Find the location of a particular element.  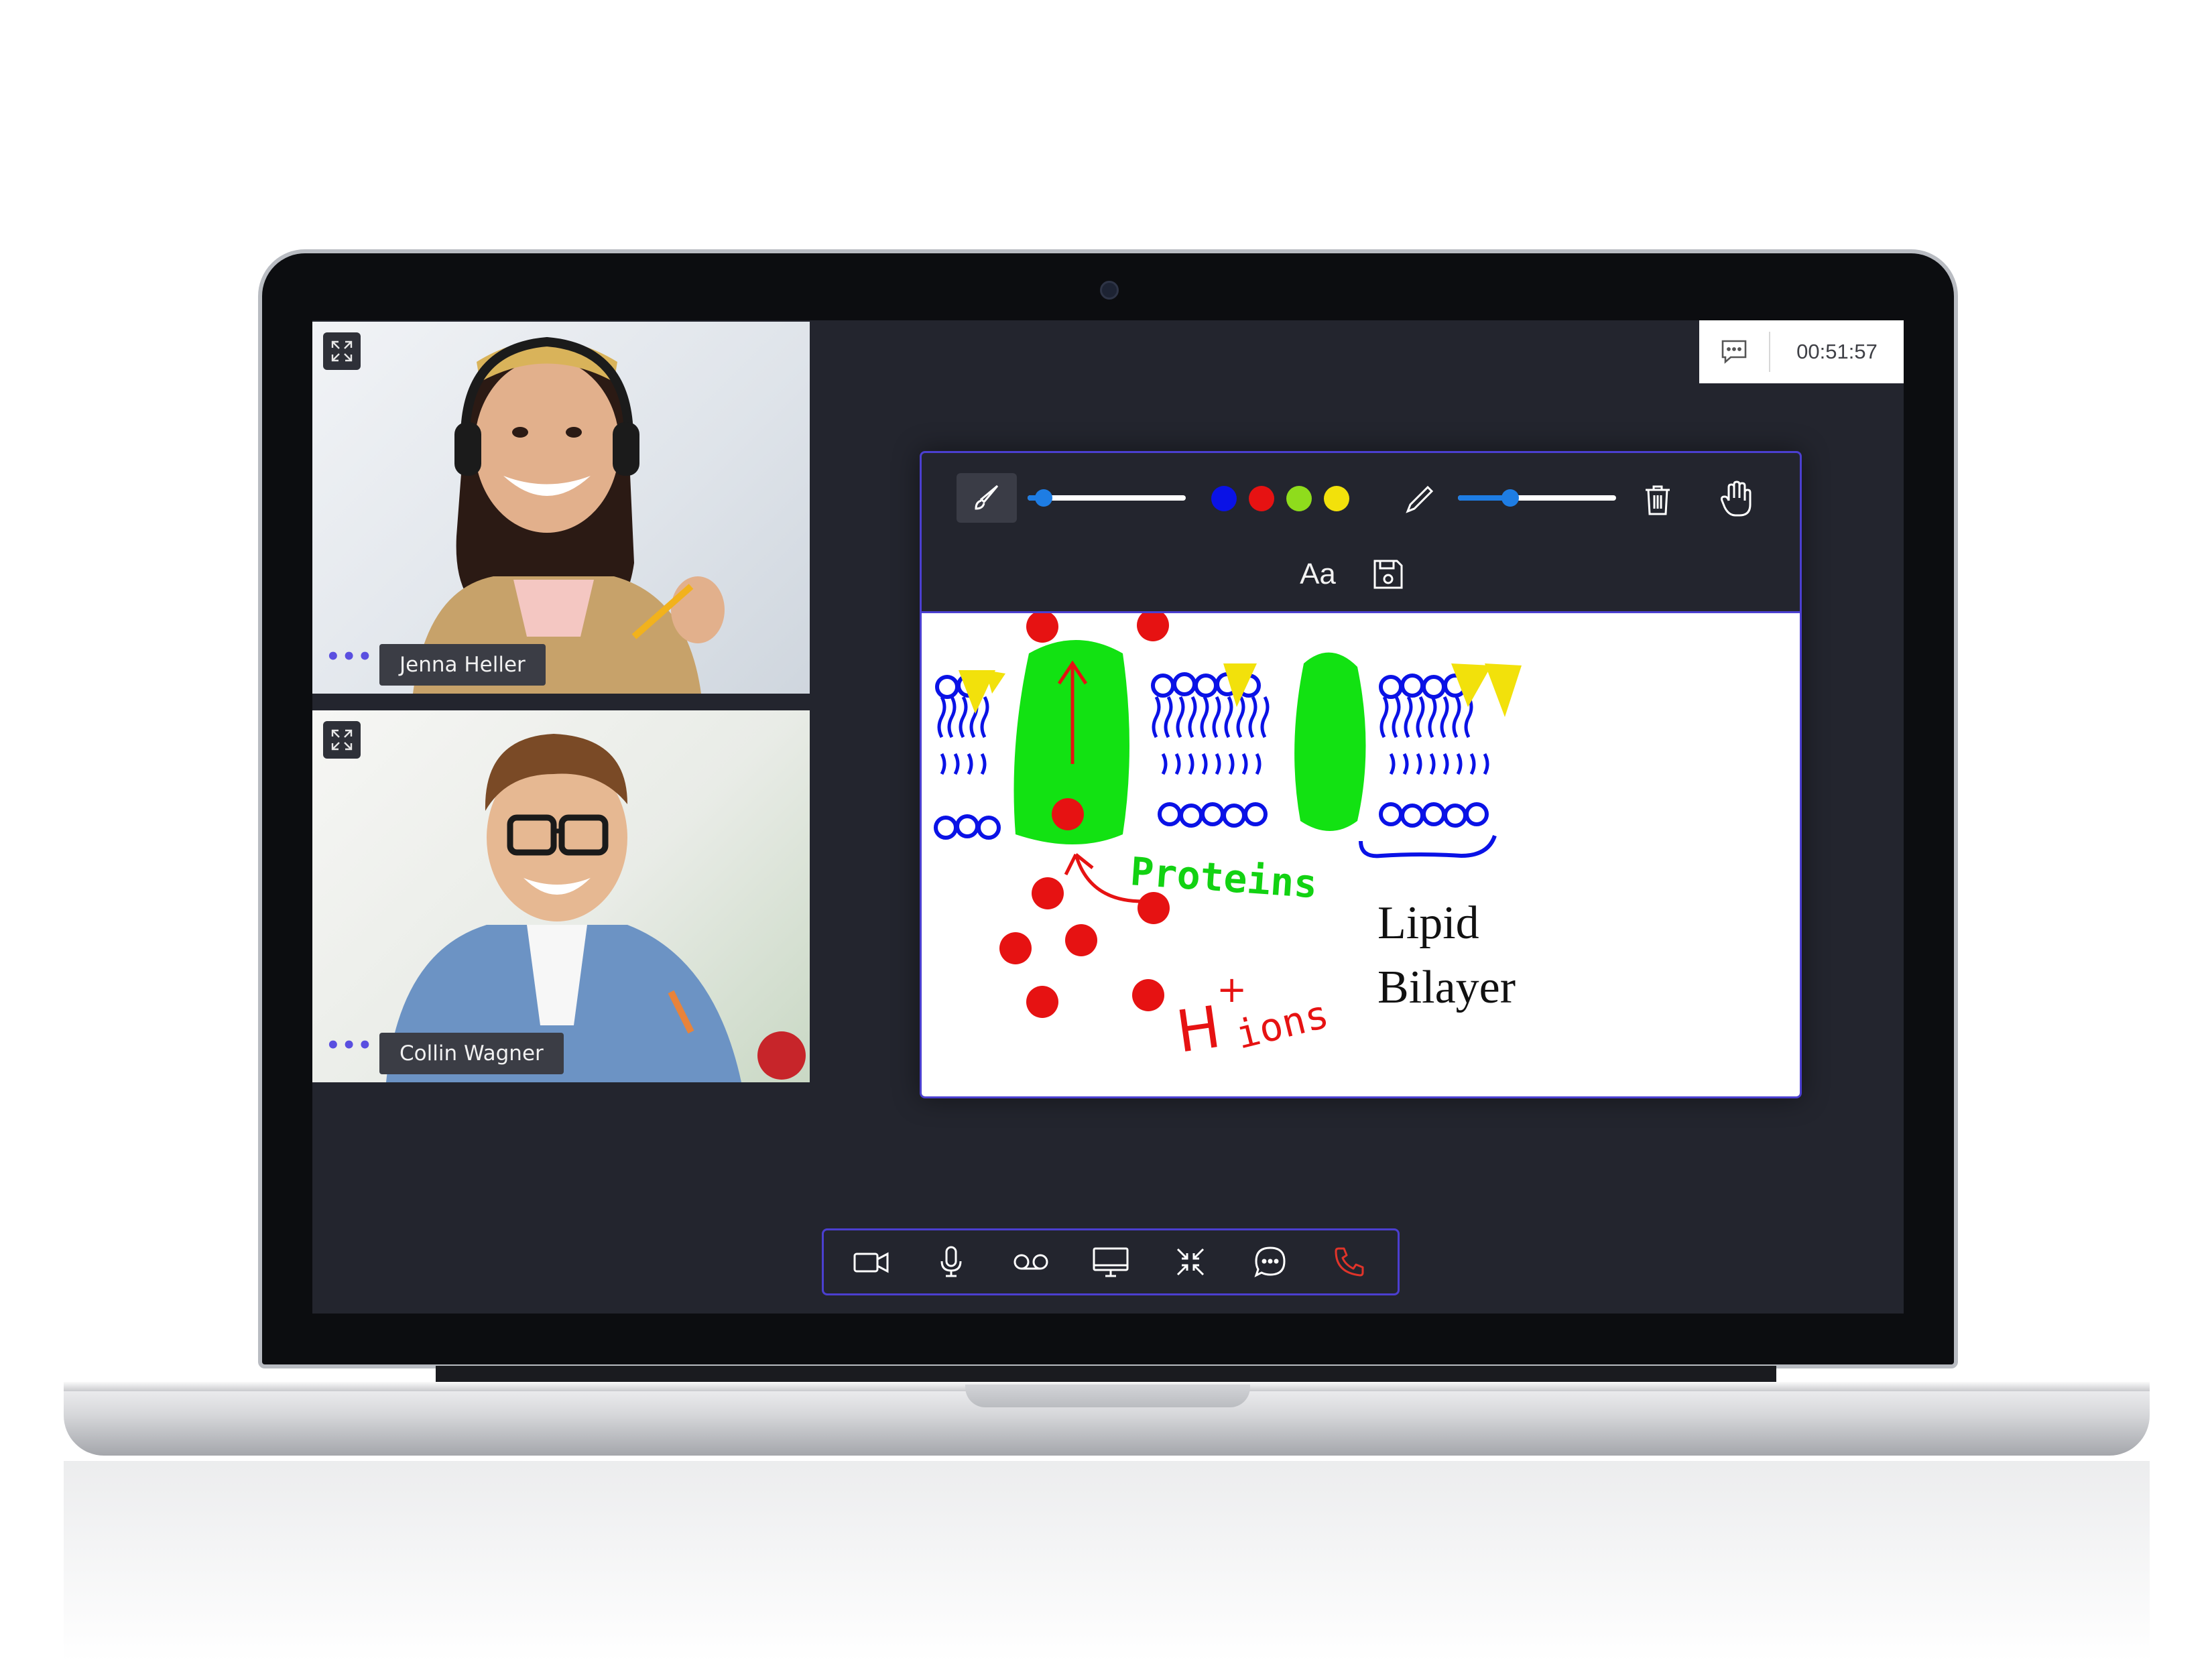

save-icon is located at coordinates (1388, 574).